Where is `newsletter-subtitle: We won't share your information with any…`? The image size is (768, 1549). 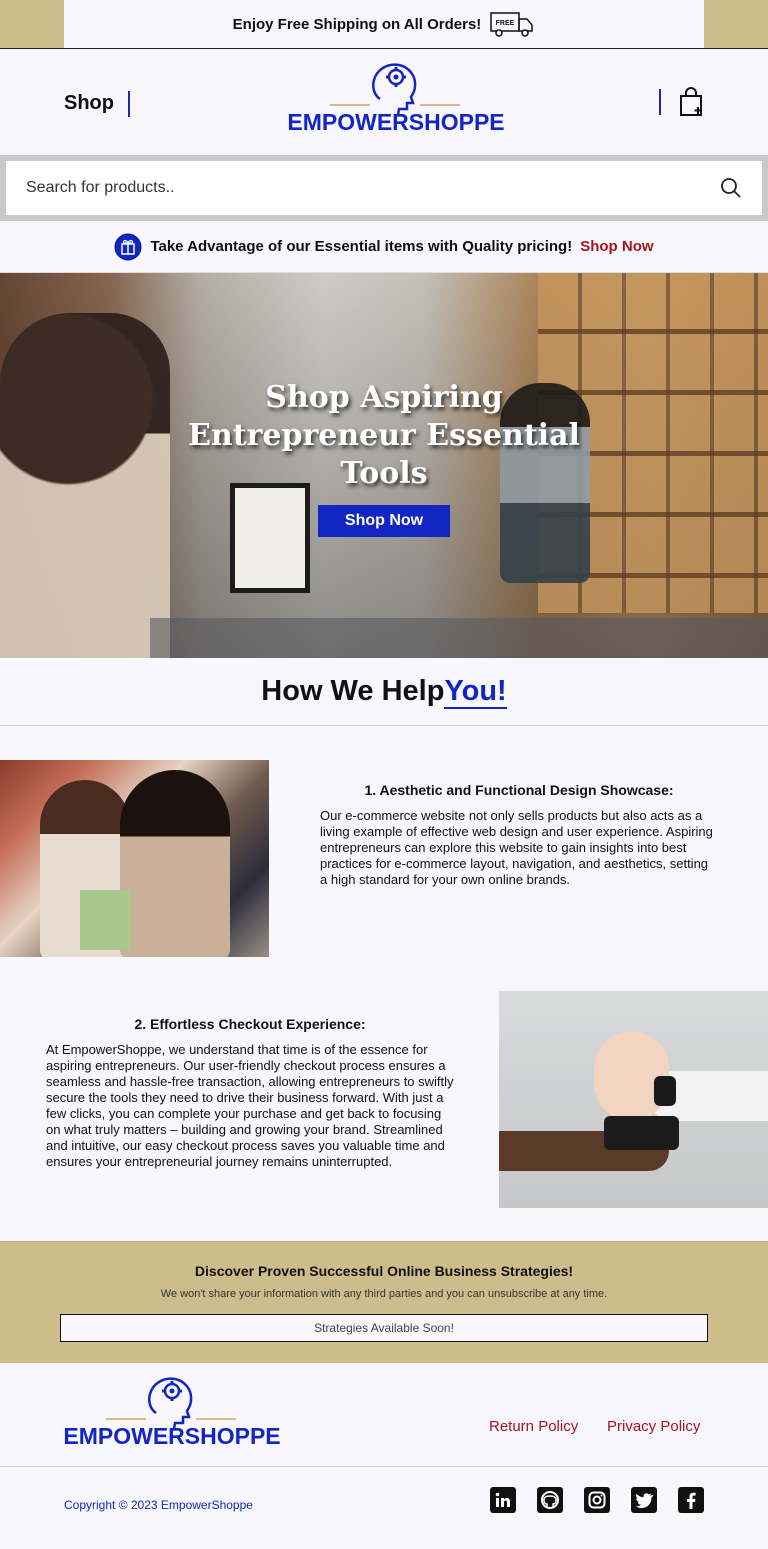 newsletter-subtitle: We won't share your information with any… is located at coordinates (384, 1294).